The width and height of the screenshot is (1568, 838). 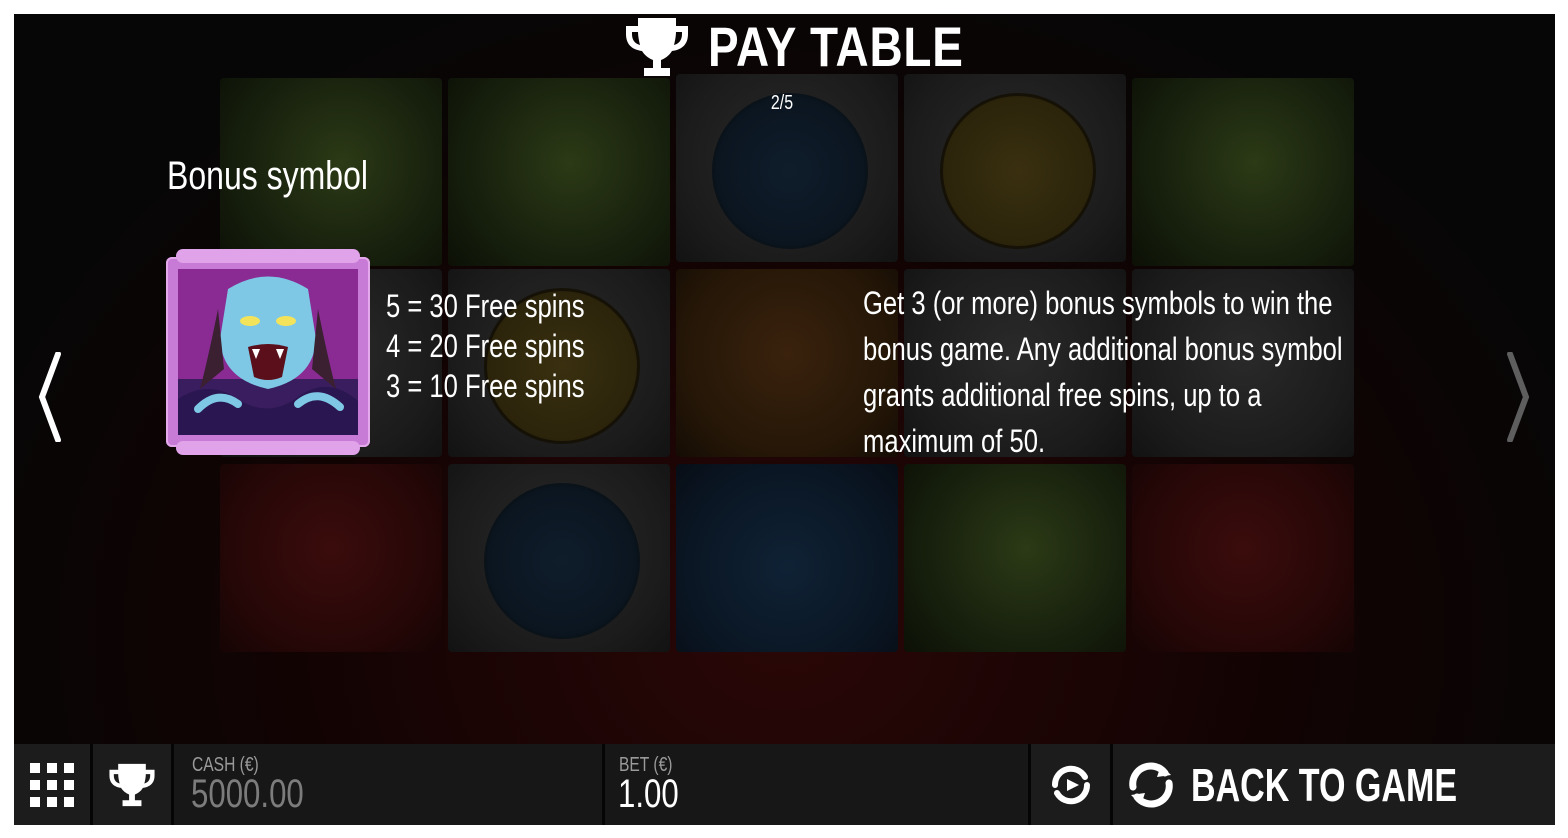 I want to click on bet-display: BET (€) 1.00, so click(x=816, y=784).